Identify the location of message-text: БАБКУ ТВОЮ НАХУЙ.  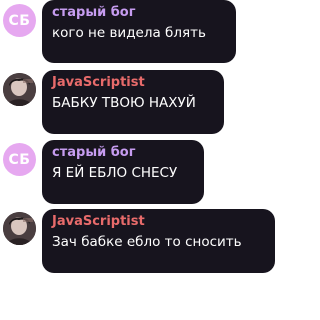
(124, 103).